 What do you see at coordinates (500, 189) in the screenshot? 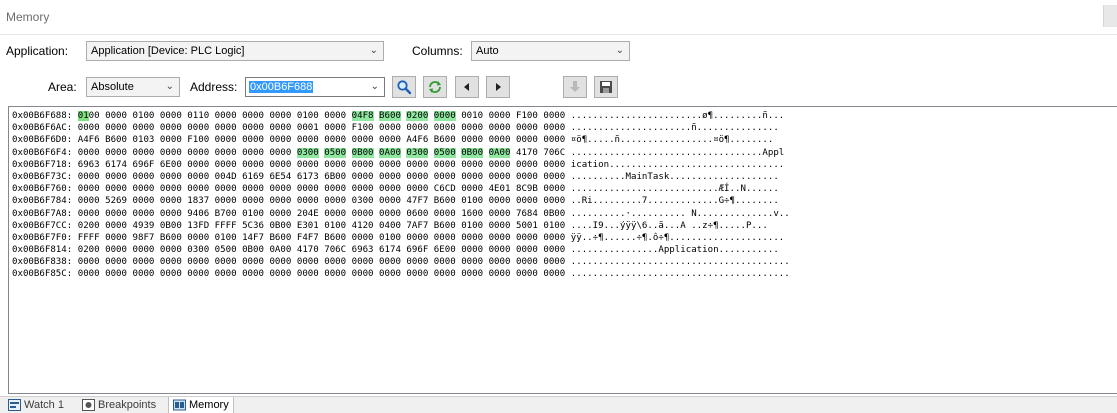
I see `memory-word: 4E01` at bounding box center [500, 189].